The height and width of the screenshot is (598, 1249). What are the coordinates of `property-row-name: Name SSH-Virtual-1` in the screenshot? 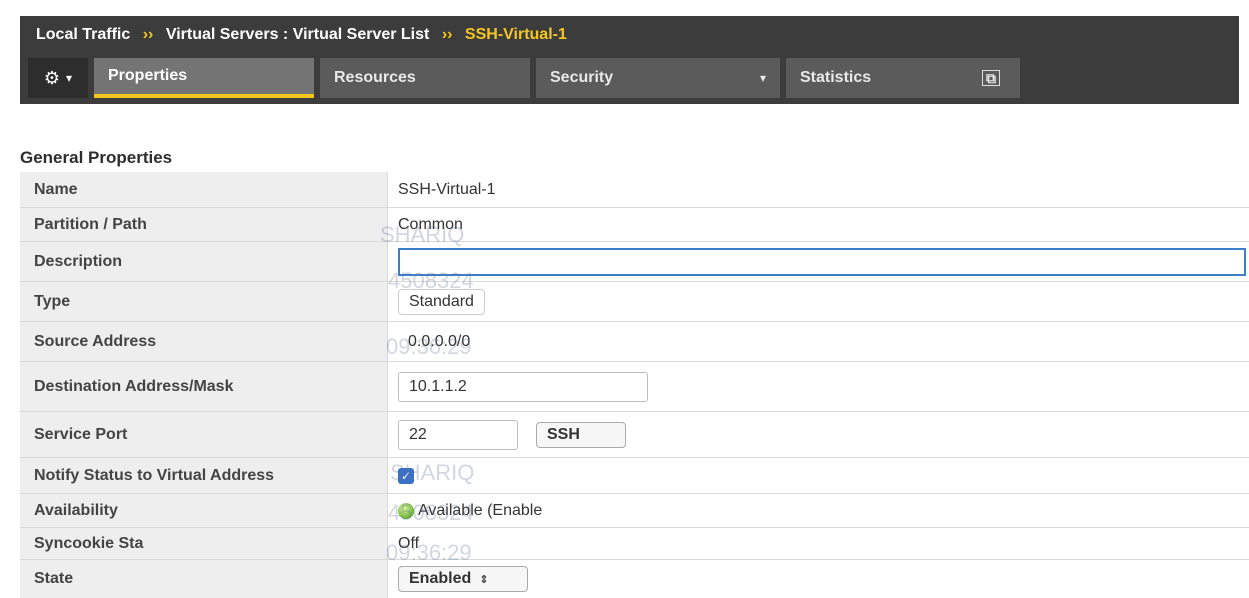 It's located at (634, 190).